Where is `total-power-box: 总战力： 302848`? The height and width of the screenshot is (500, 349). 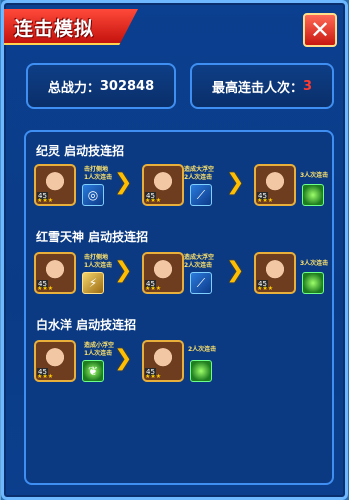
total-power-box: 总战力： 302848 is located at coordinates (101, 86).